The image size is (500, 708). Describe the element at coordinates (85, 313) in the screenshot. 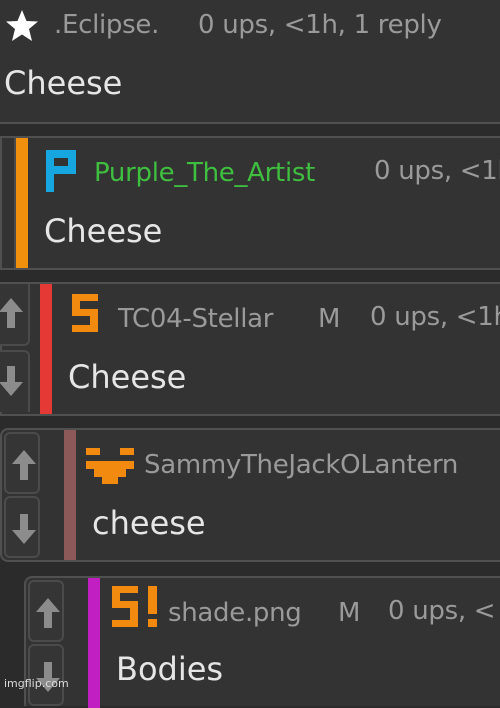

I see `orange-s-icon` at that location.